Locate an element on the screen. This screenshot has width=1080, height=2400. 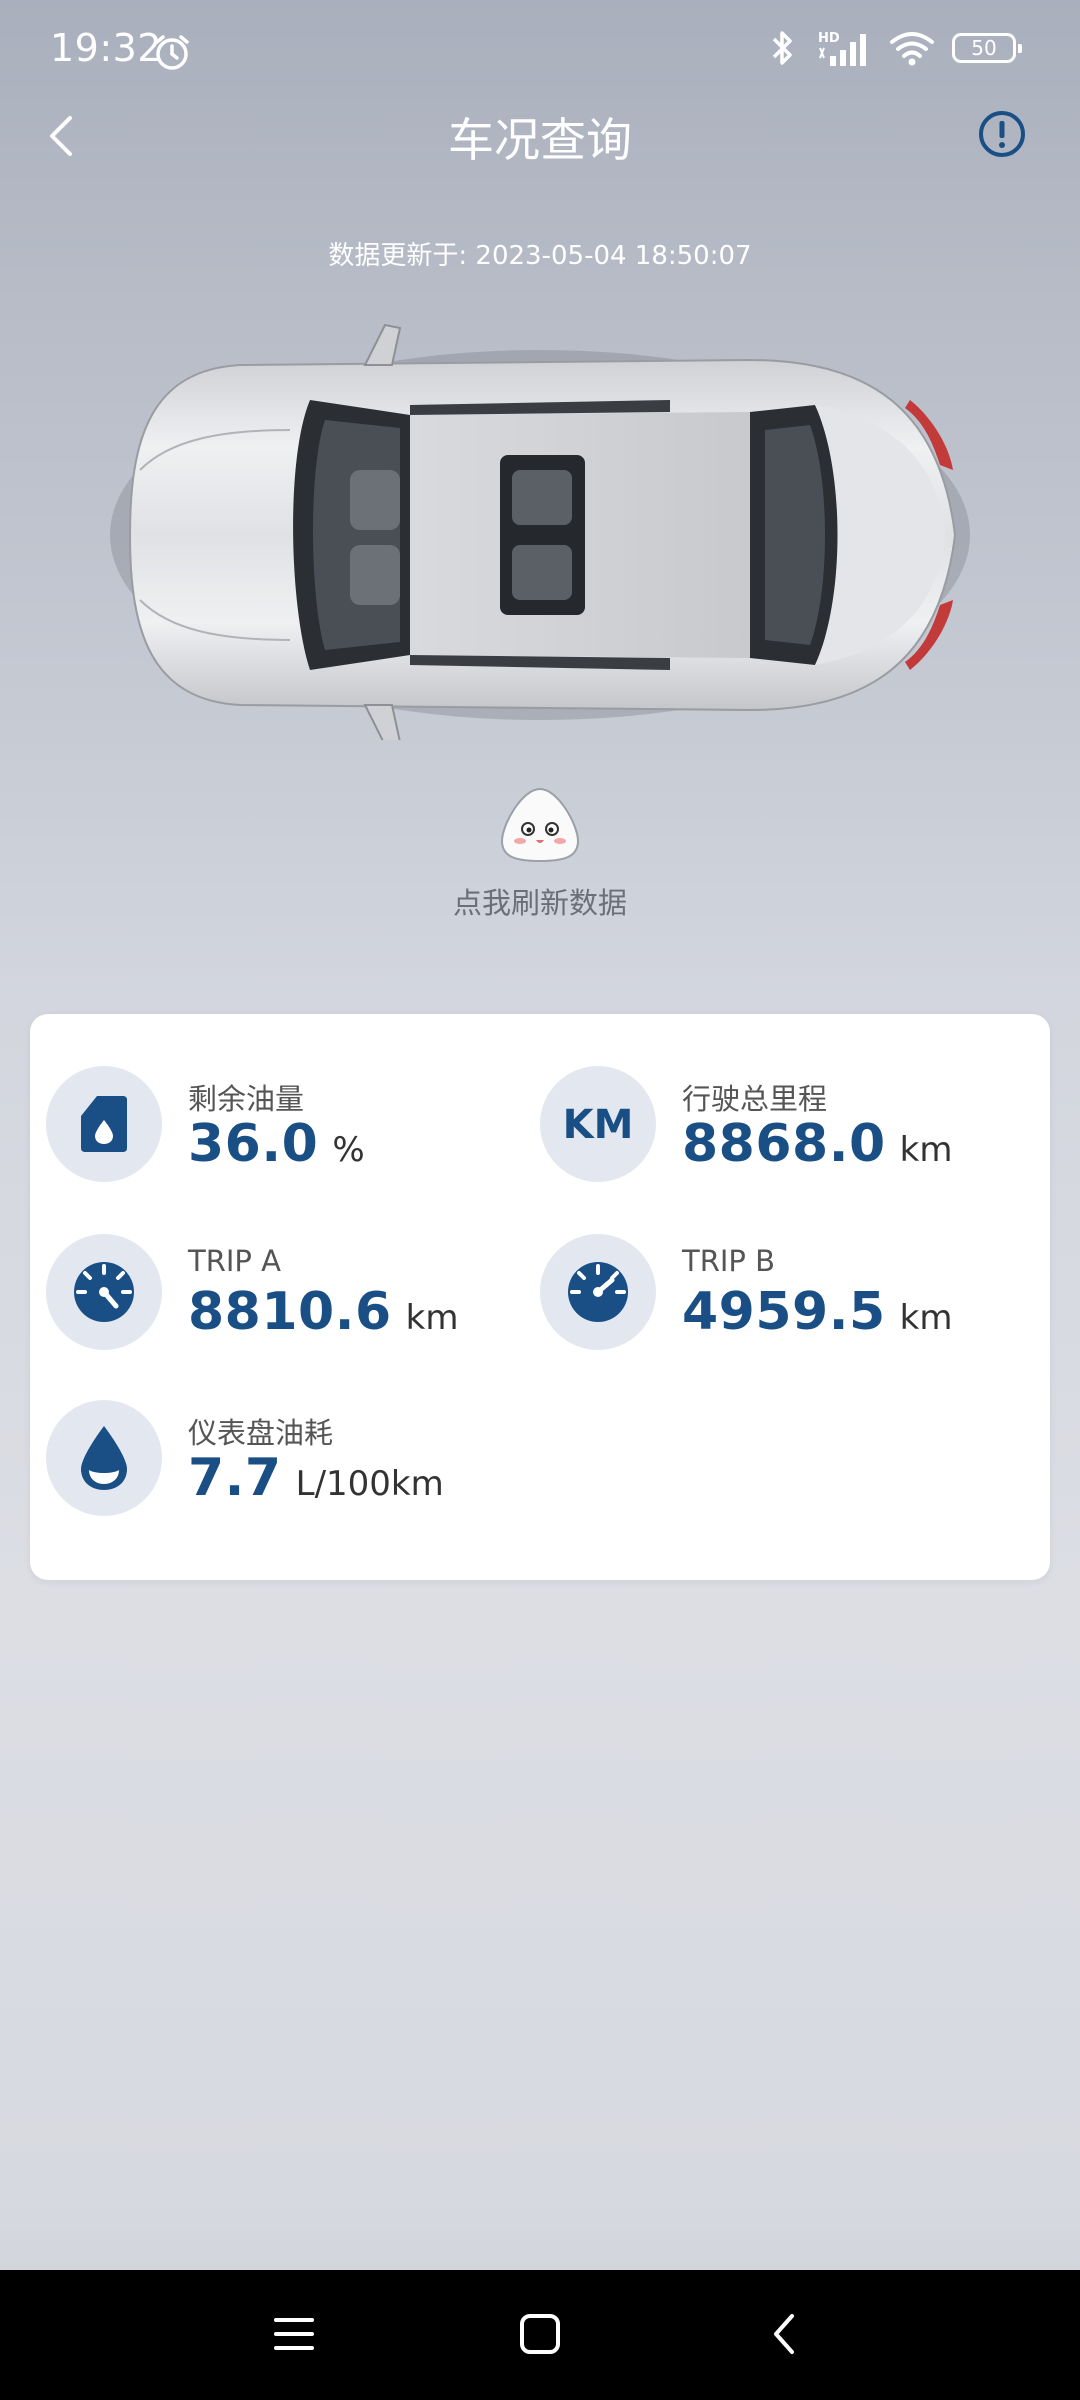
refresh-data-button: 点我刷新数据 is located at coordinates (540, 901).